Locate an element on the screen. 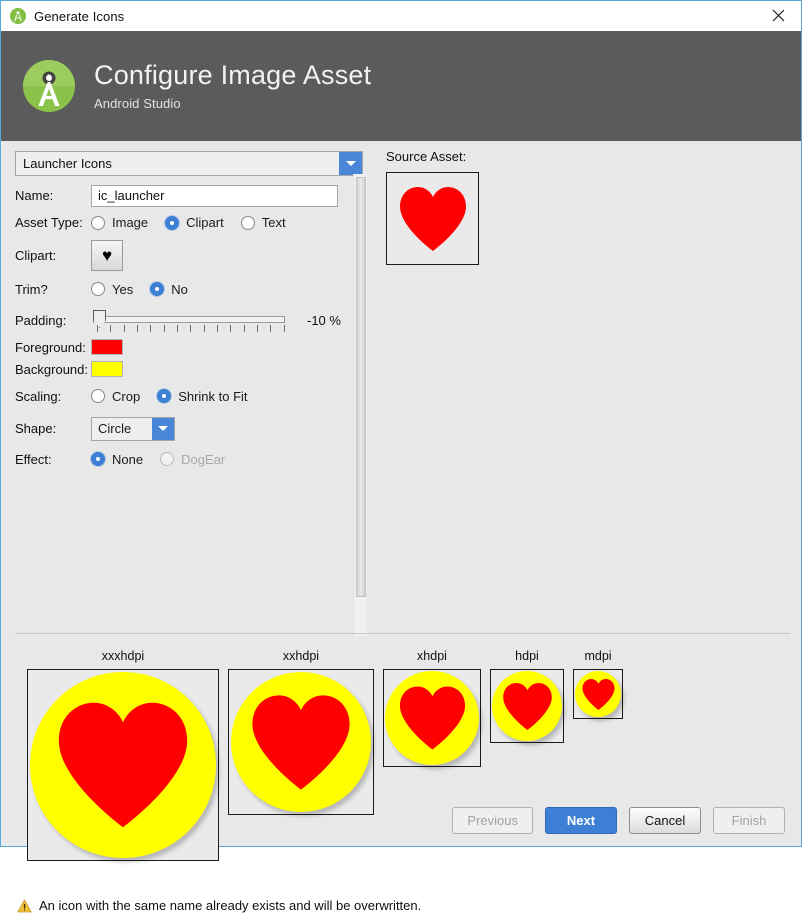 The height and width of the screenshot is (913, 802). effect-label-none: None is located at coordinates (128, 459).